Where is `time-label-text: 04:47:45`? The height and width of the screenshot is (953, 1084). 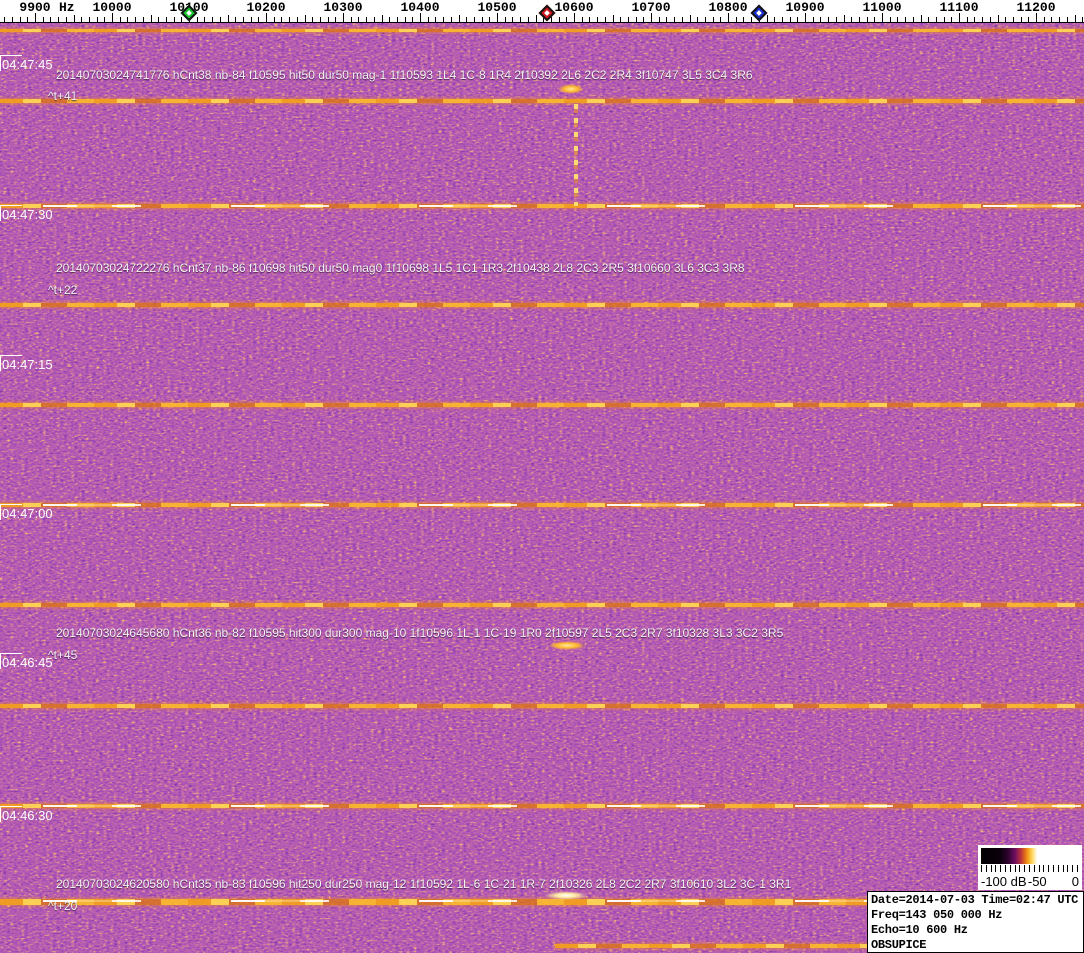 time-label-text: 04:47:45 is located at coordinates (27, 64).